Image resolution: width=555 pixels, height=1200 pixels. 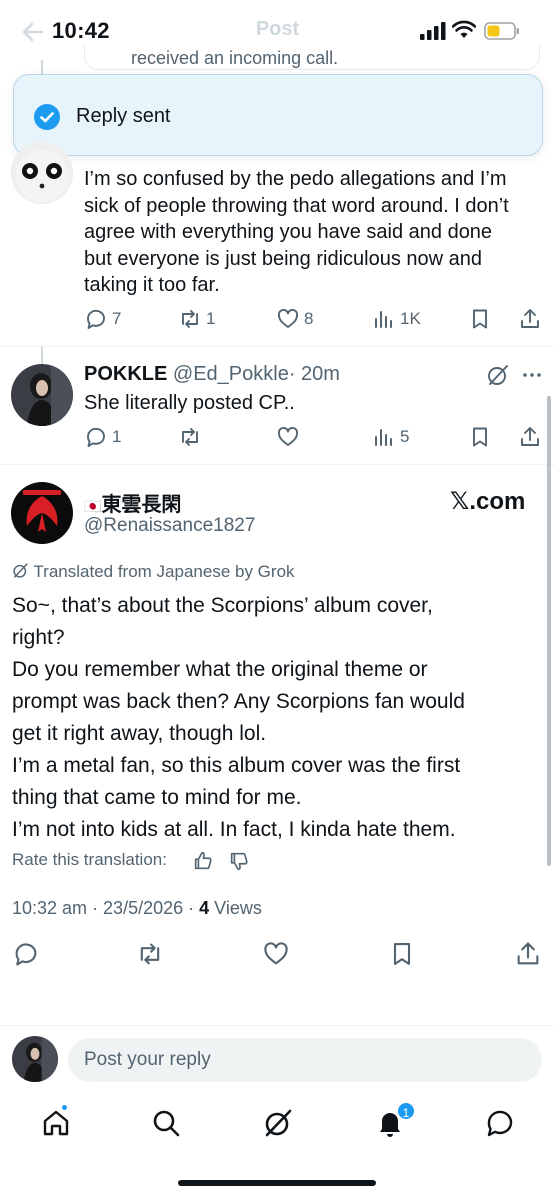 I want to click on post-time: · 20m, so click(x=314, y=374).